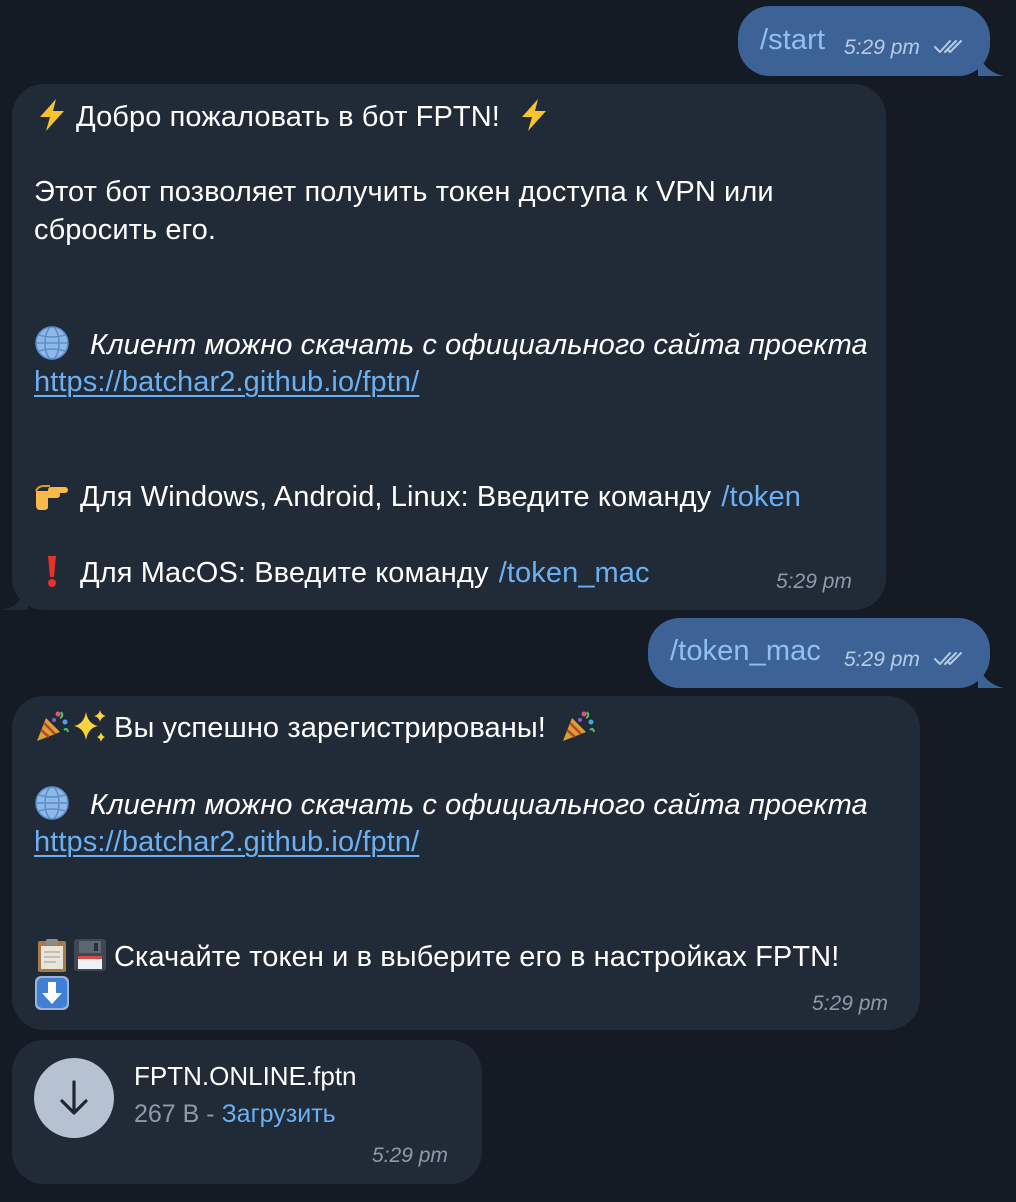 The width and height of the screenshot is (1016, 1202). What do you see at coordinates (90, 955) in the screenshot?
I see `floppy-disk-icon` at bounding box center [90, 955].